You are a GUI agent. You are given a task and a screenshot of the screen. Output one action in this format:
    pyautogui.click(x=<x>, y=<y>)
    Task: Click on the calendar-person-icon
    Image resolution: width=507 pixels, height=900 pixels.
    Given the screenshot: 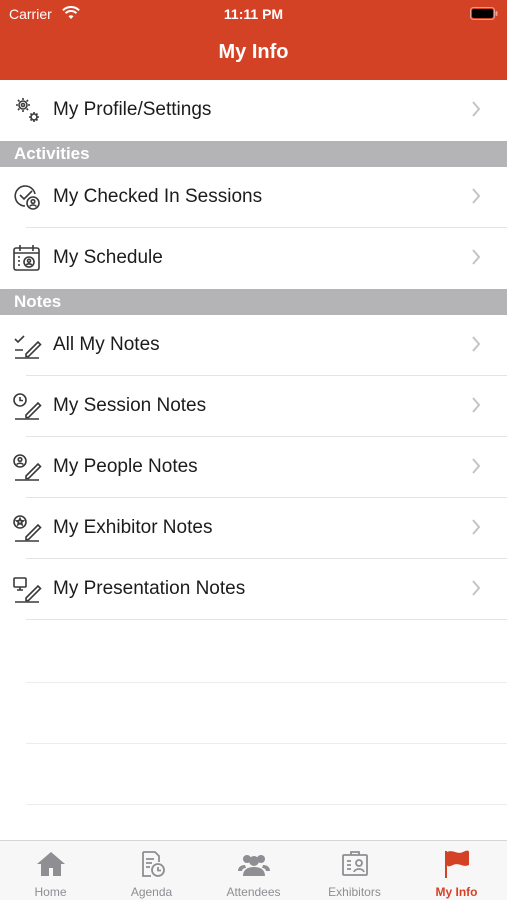 What is the action you would take?
    pyautogui.click(x=27, y=258)
    